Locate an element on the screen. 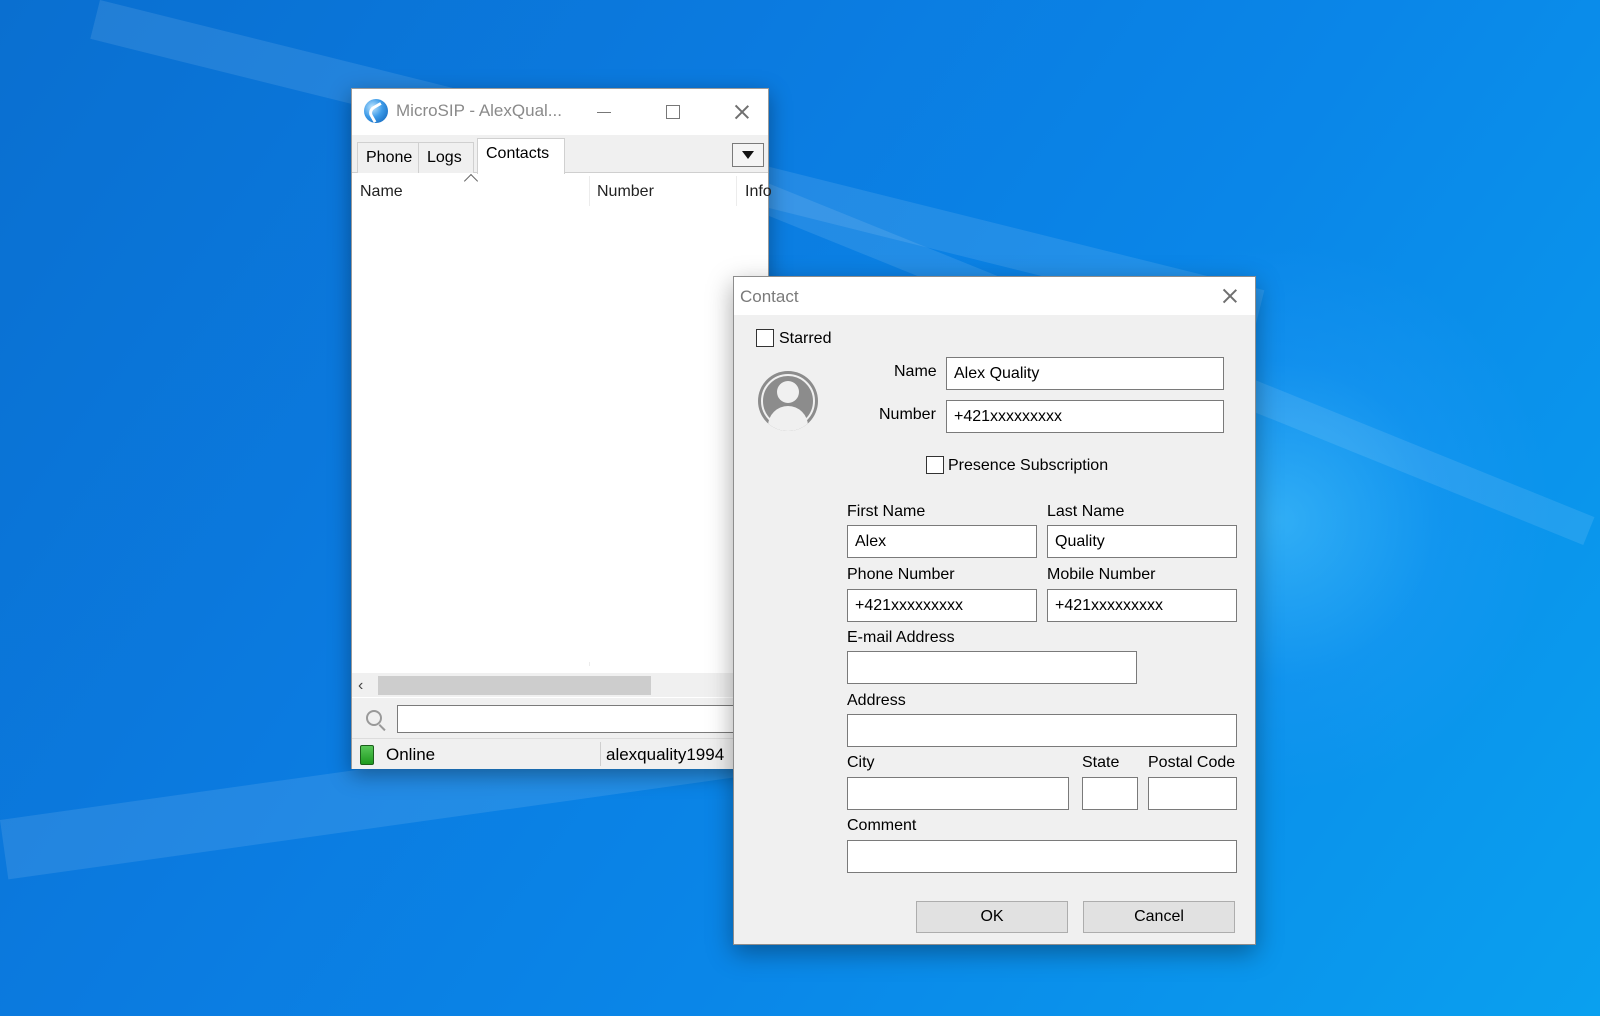 The image size is (1600, 1016). menu-dropdown-button is located at coordinates (748, 155).